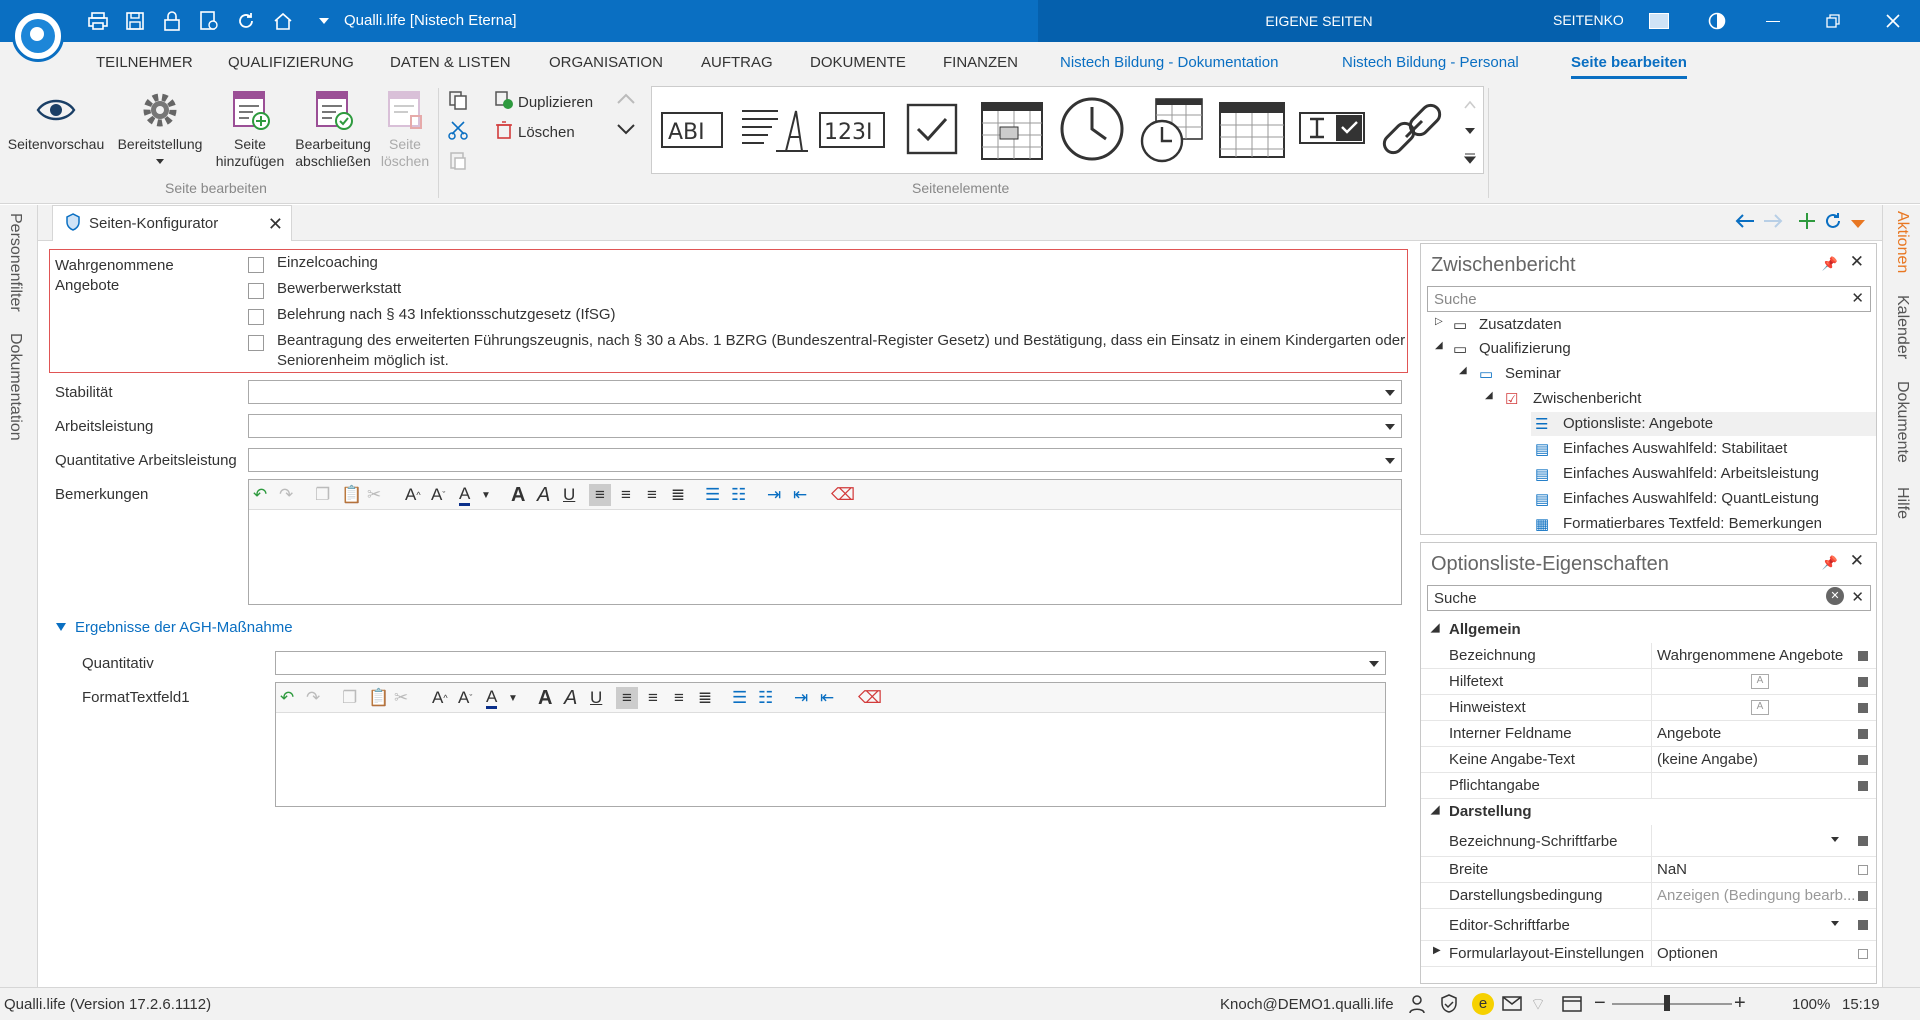 This screenshot has width=1920, height=1020. I want to click on duplizieren-button: Duplizieren, so click(543, 102).